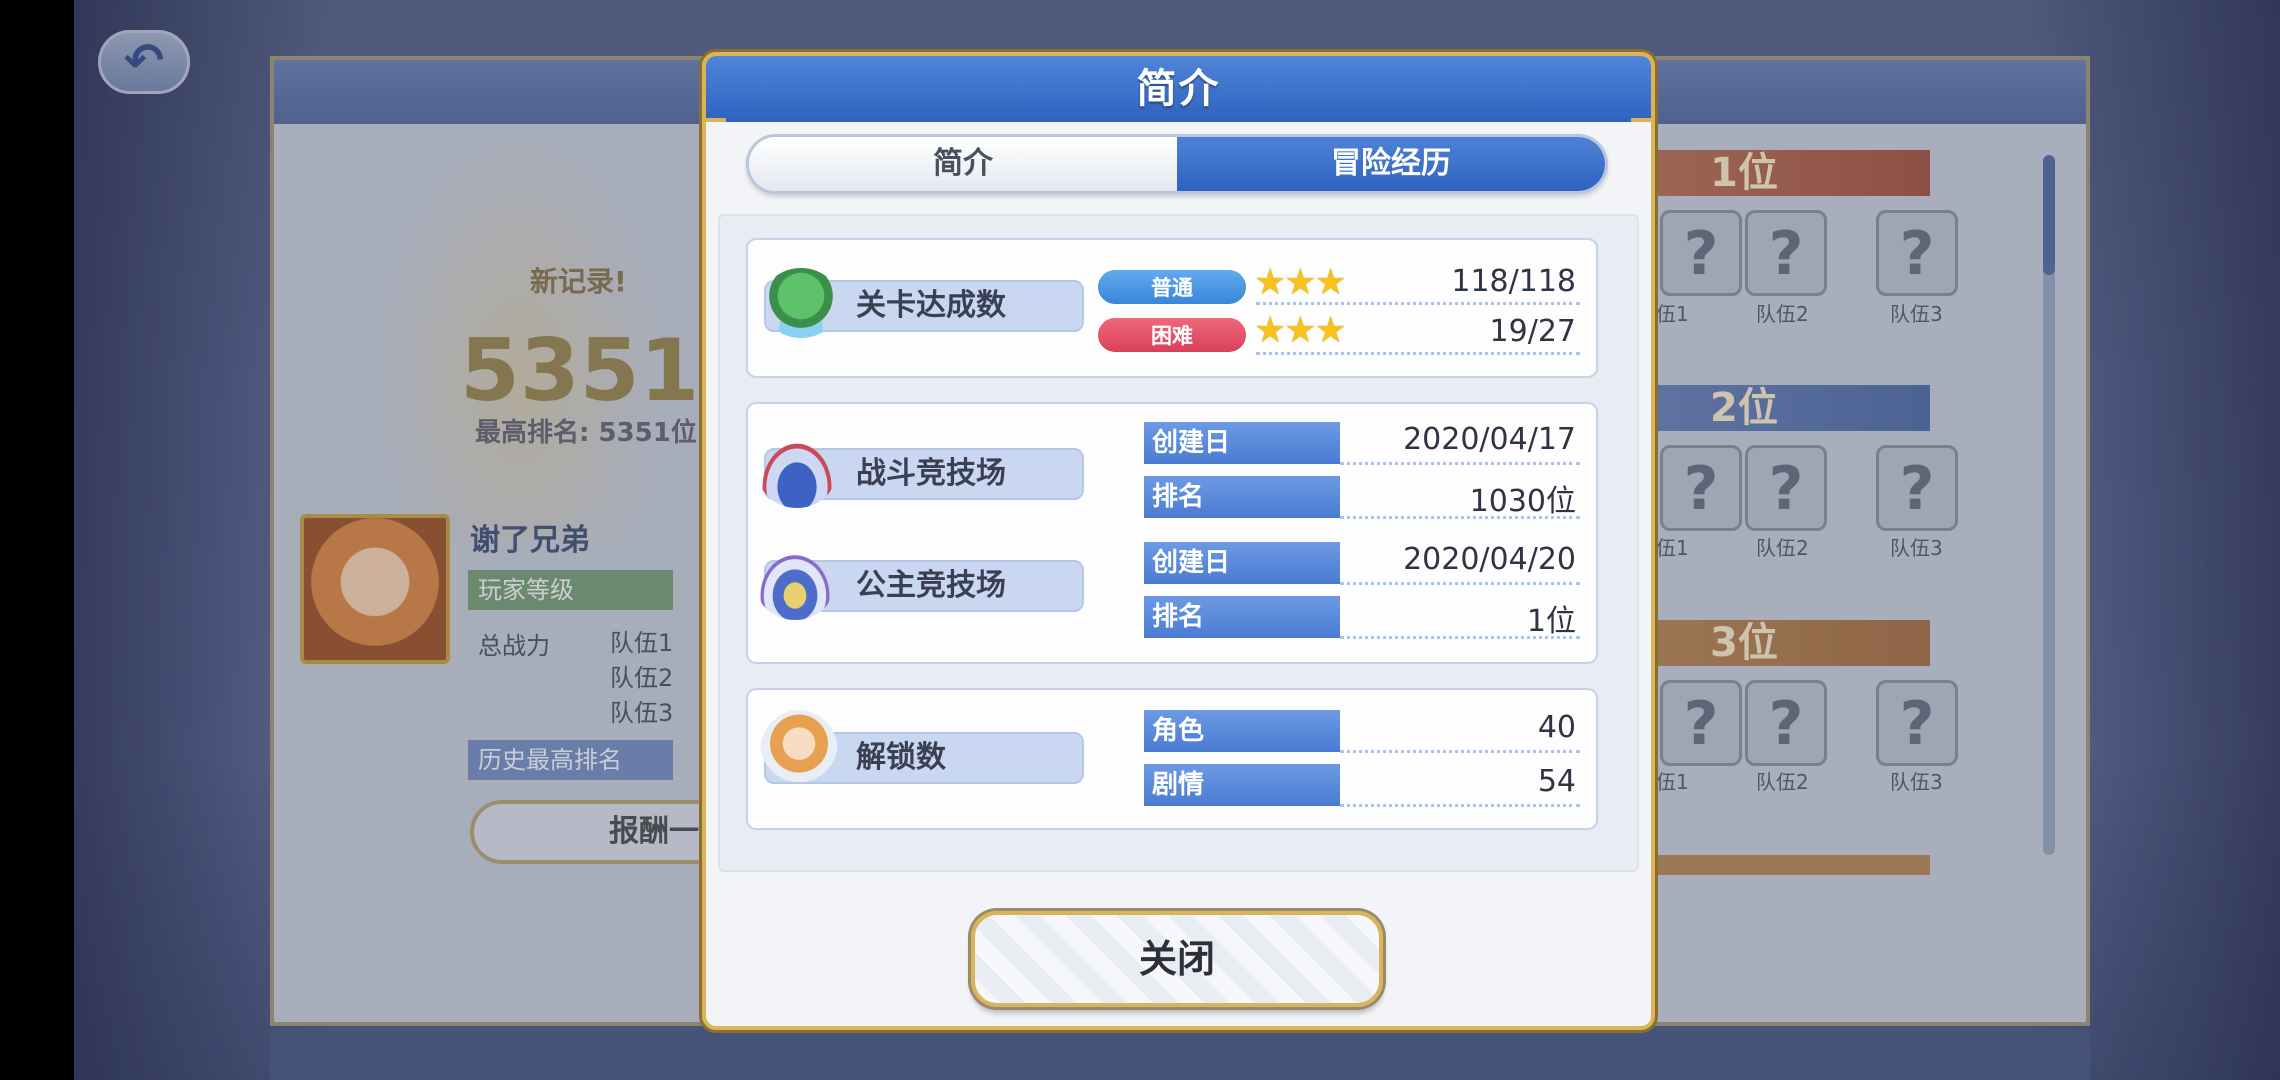 Image resolution: width=2280 pixels, height=1080 pixels. What do you see at coordinates (799, 752) in the screenshot?
I see `character-icon` at bounding box center [799, 752].